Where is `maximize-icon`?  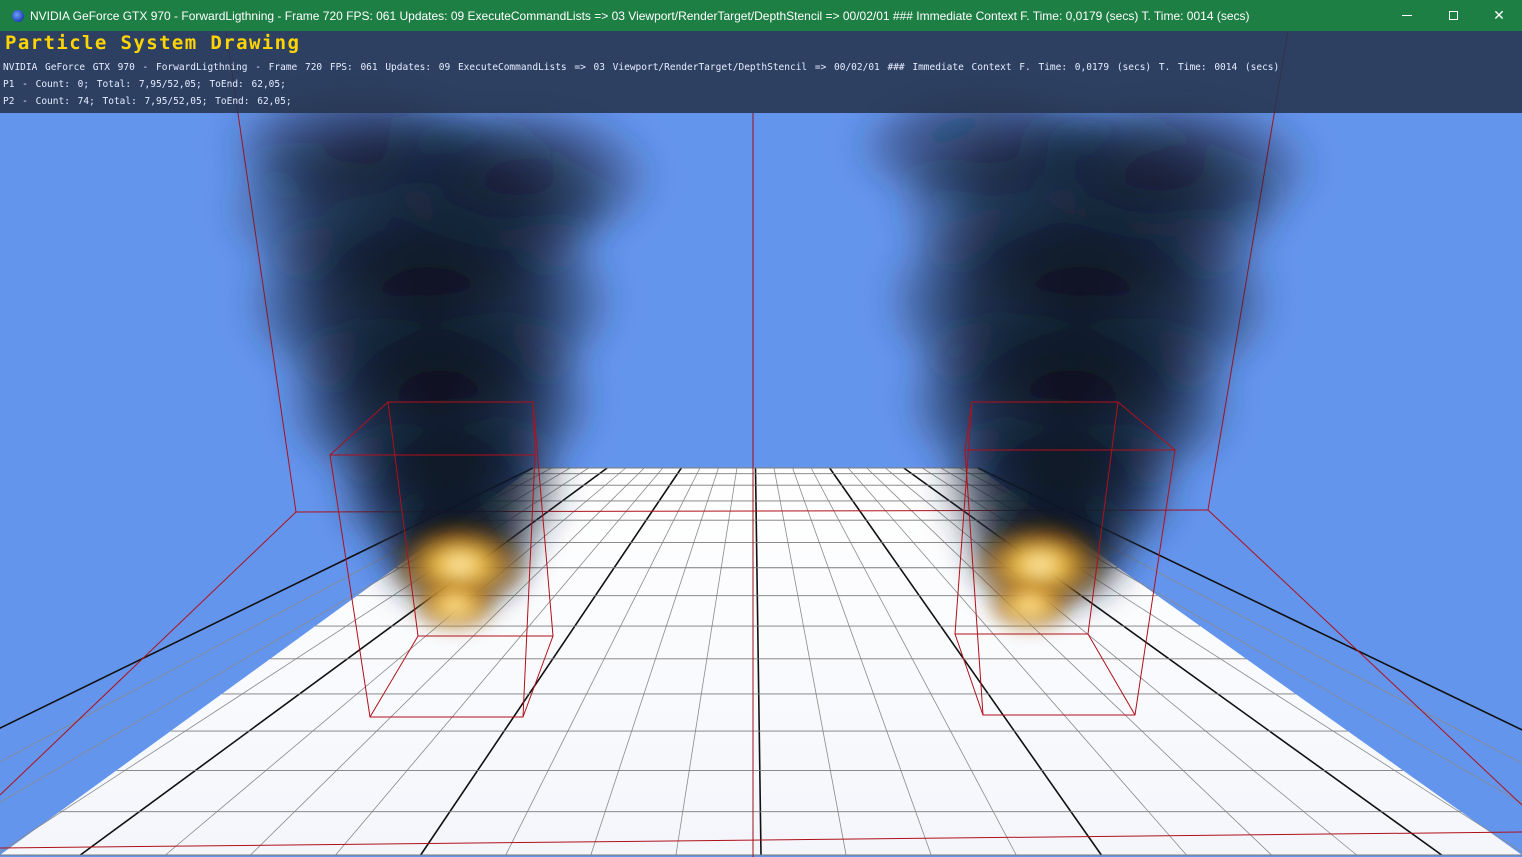 maximize-icon is located at coordinates (1453, 15).